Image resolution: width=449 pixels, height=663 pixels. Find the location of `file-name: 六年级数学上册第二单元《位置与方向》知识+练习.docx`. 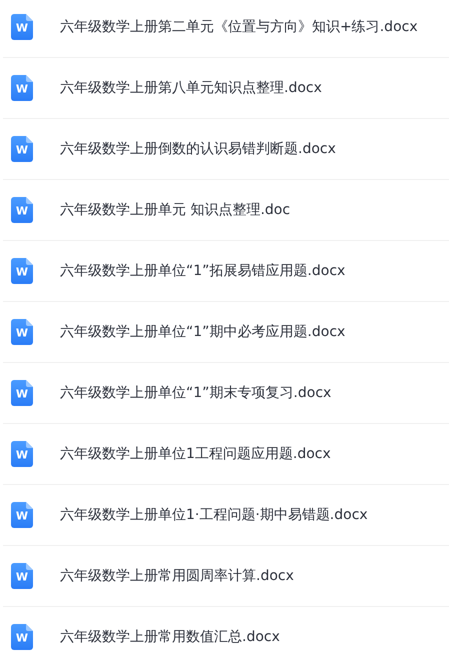

file-name: 六年级数学上册第二单元《位置与方向》知识+练习.docx is located at coordinates (239, 27).